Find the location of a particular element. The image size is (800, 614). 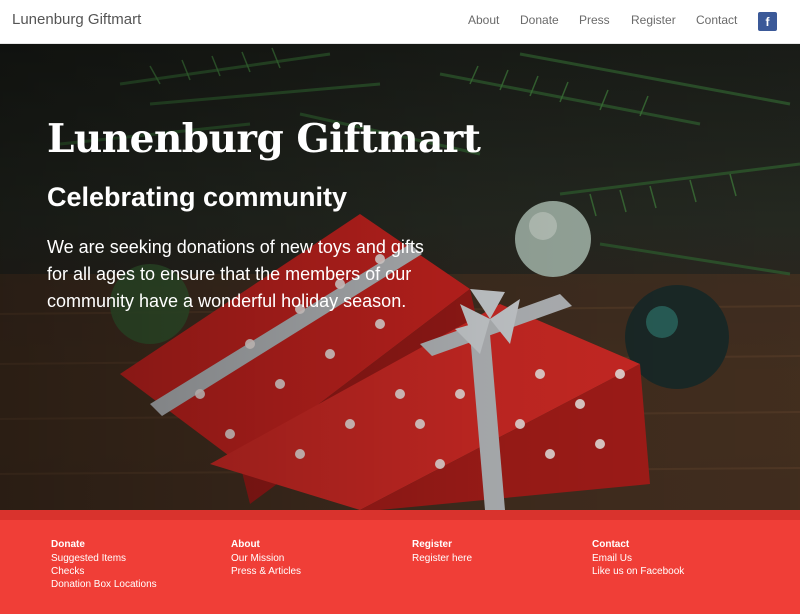

footer-accent-strip is located at coordinates (400, 515).